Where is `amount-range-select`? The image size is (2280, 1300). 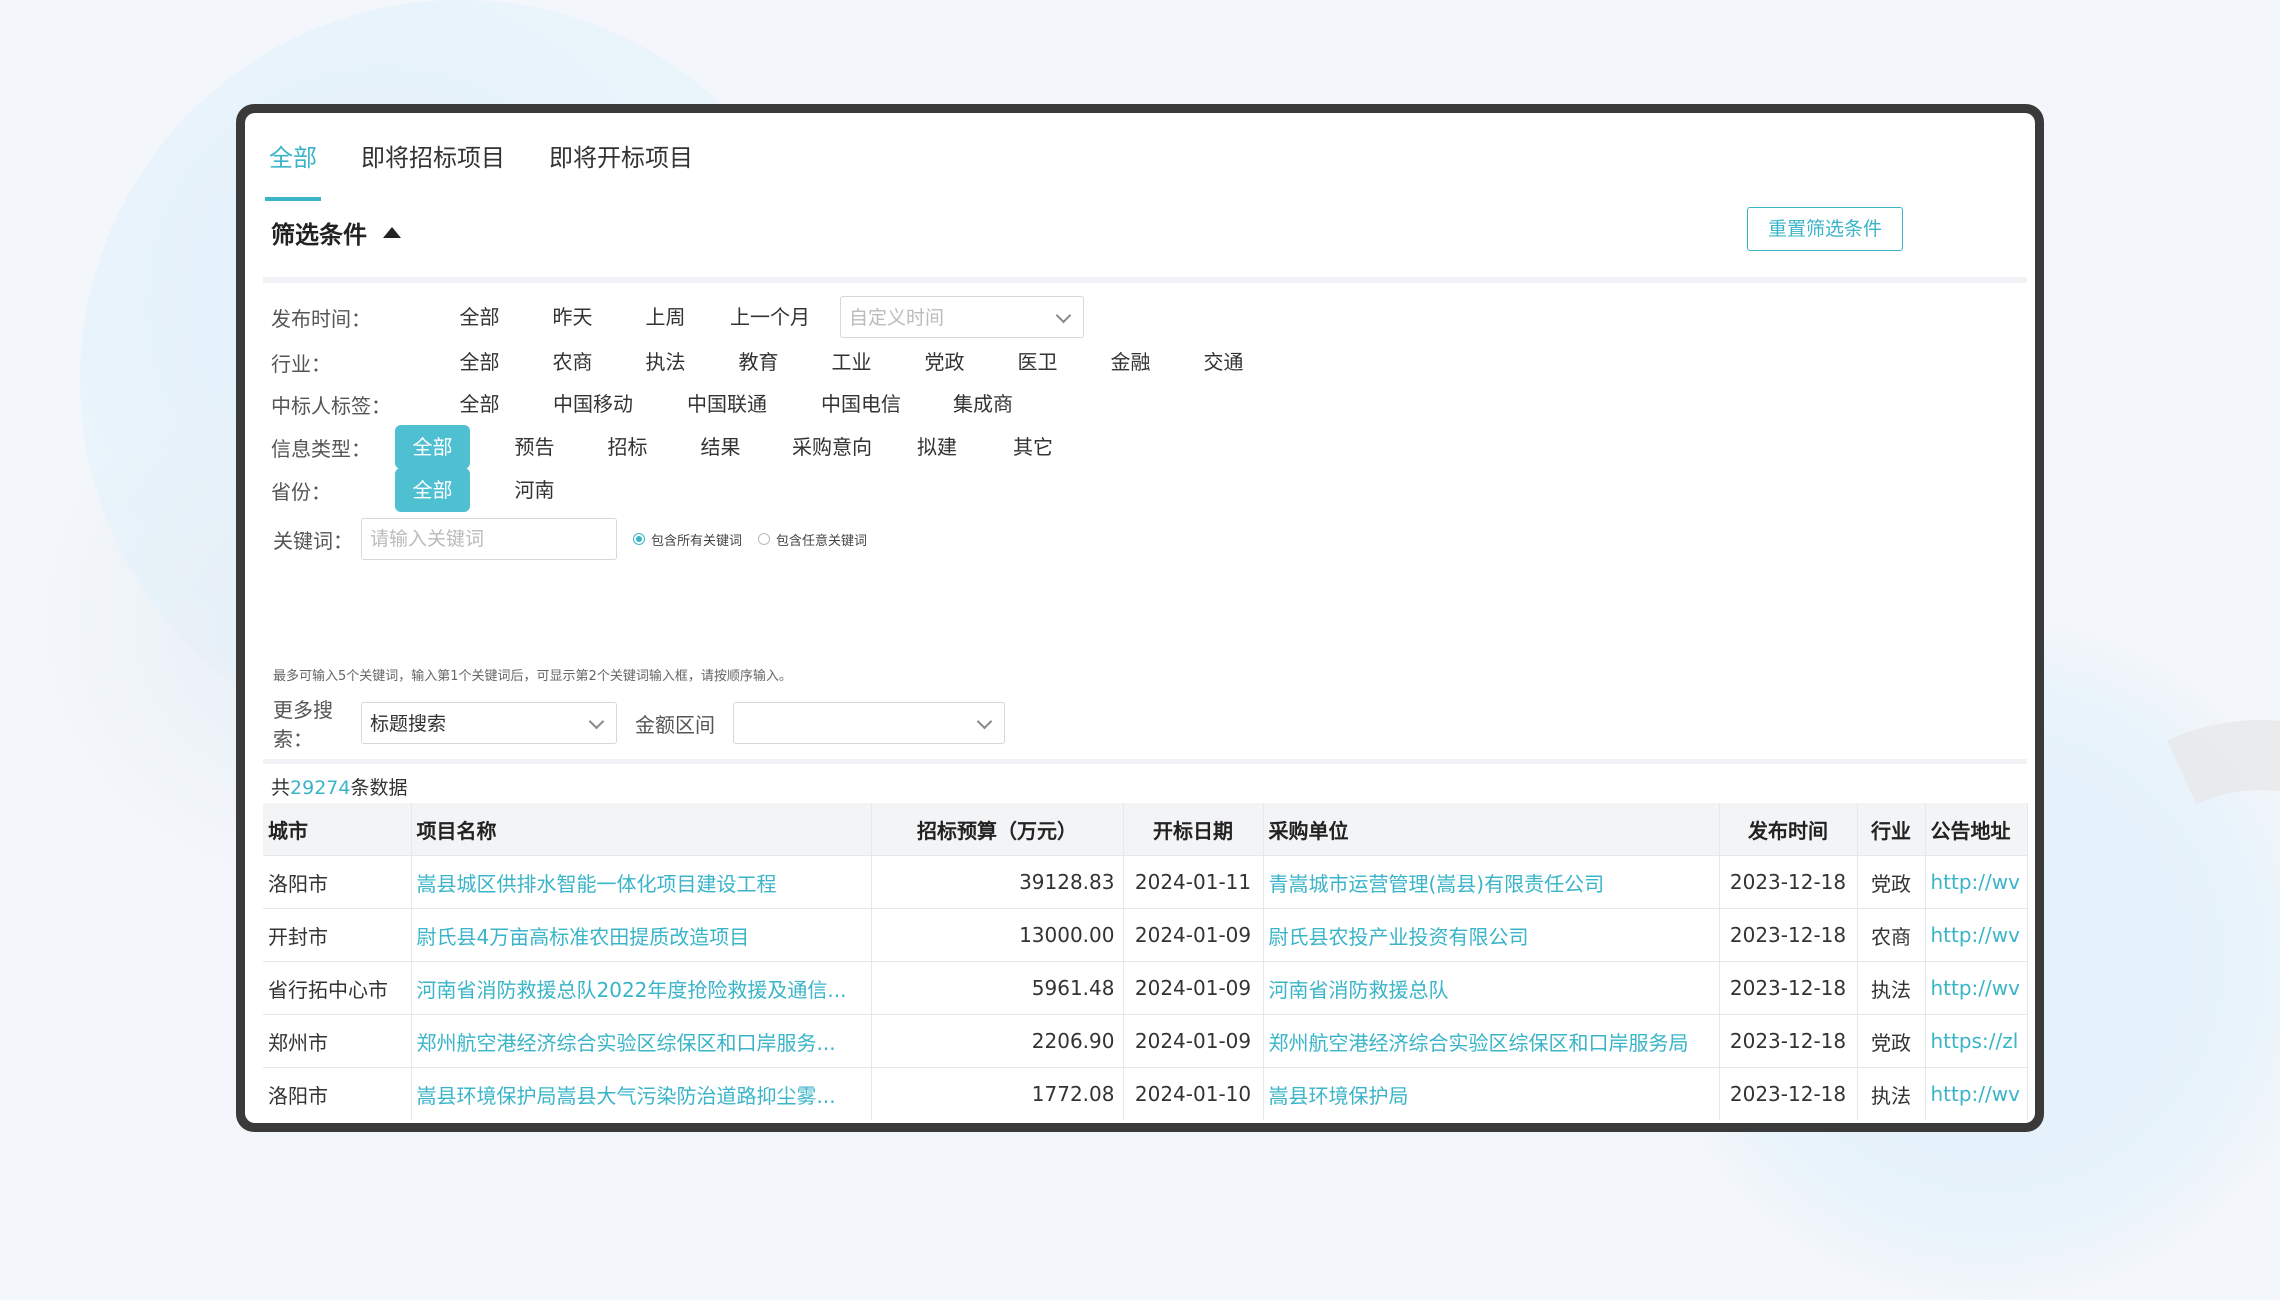
amount-range-select is located at coordinates (869, 723).